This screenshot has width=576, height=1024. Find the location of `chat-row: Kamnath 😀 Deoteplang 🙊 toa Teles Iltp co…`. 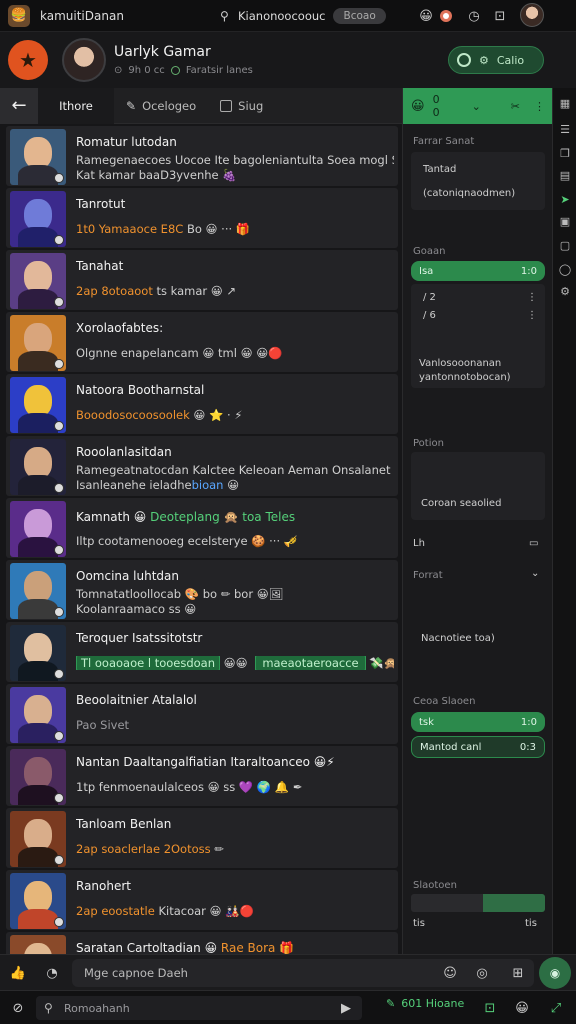

chat-row: Kamnath 😀 Deoteplang 🙊 toa Teles Iltp co… is located at coordinates (202, 528).